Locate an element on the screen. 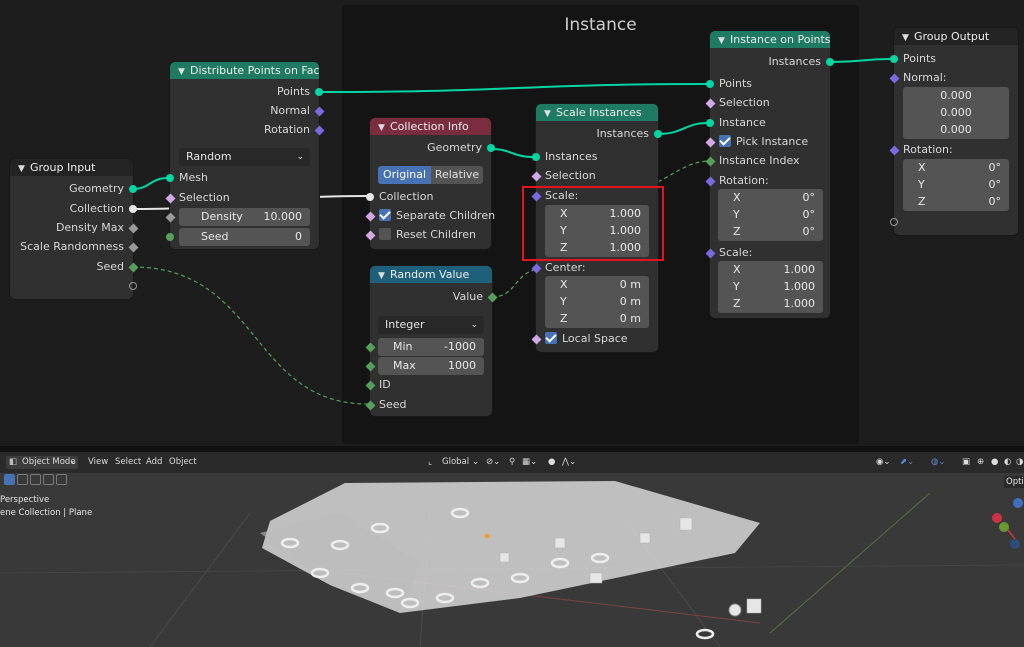 This screenshot has width=1024, height=647. overlay-icon: ◍⌄ is located at coordinates (938, 462).